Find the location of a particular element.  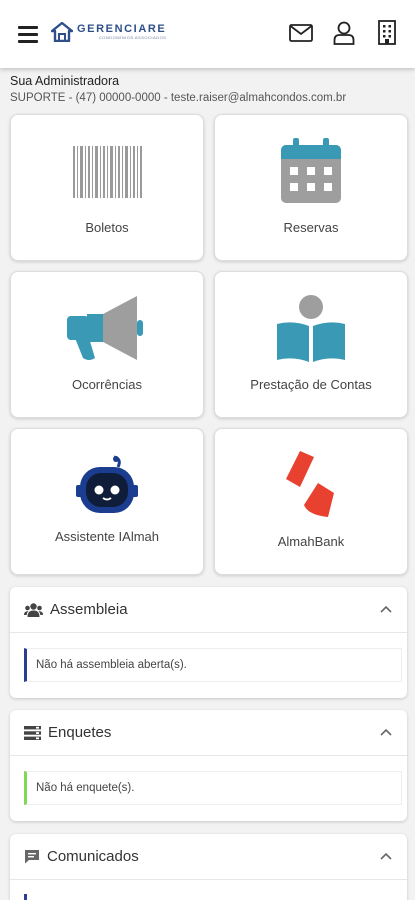

notice-text: Não há enquete(s). is located at coordinates (85, 788).